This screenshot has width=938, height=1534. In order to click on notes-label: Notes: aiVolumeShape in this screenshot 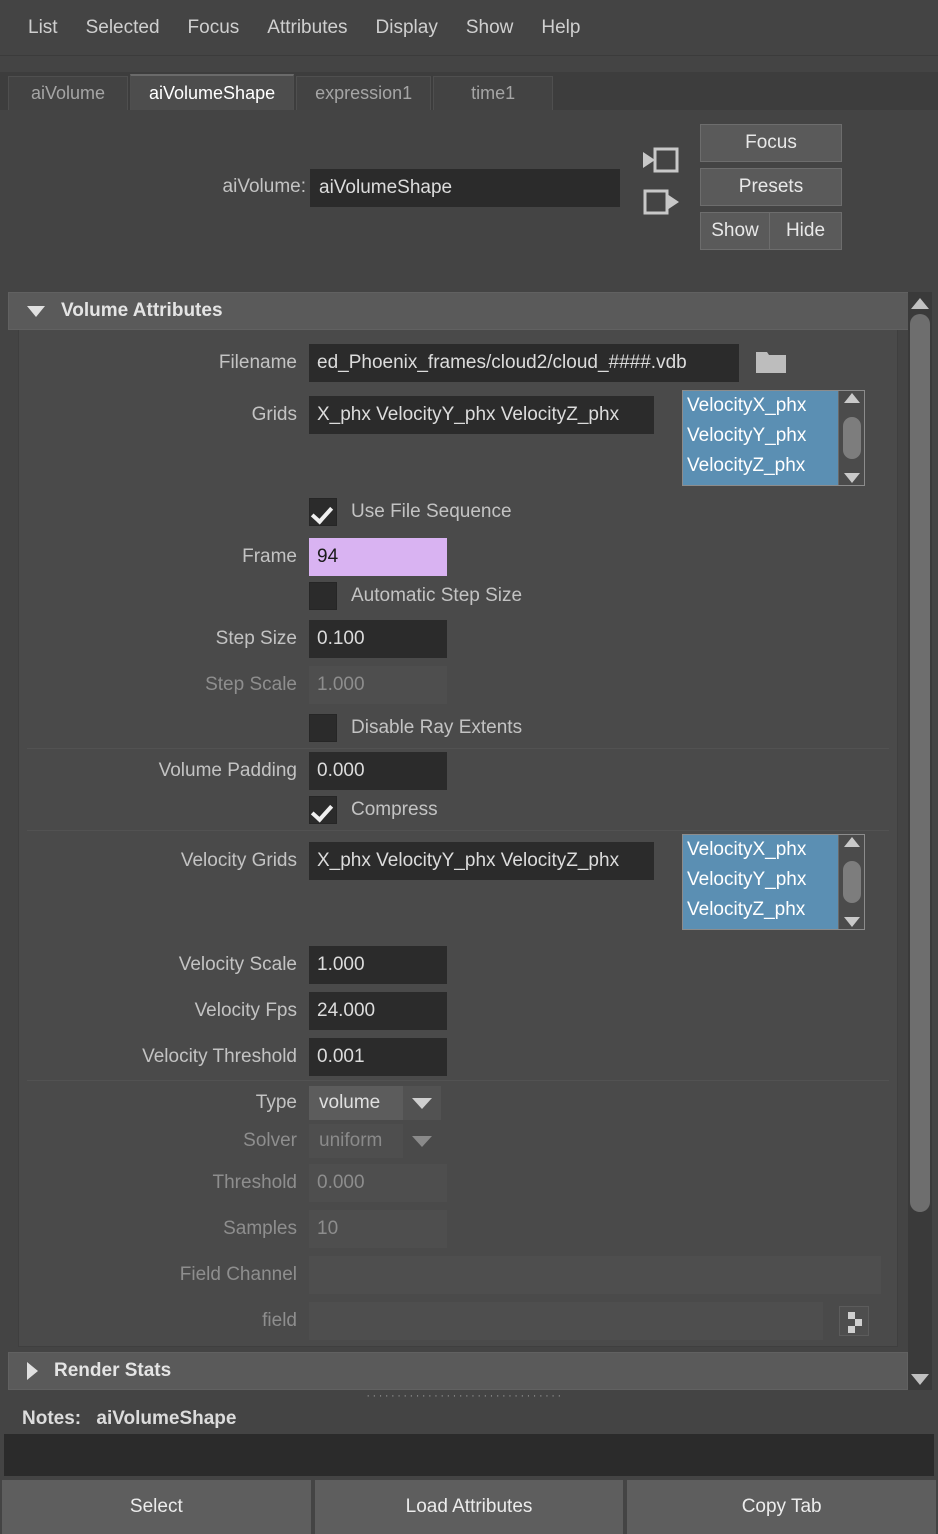, I will do `click(129, 1419)`.